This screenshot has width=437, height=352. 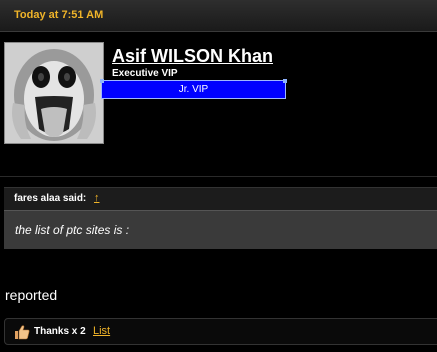 I want to click on avatar-image, so click(x=54, y=93).